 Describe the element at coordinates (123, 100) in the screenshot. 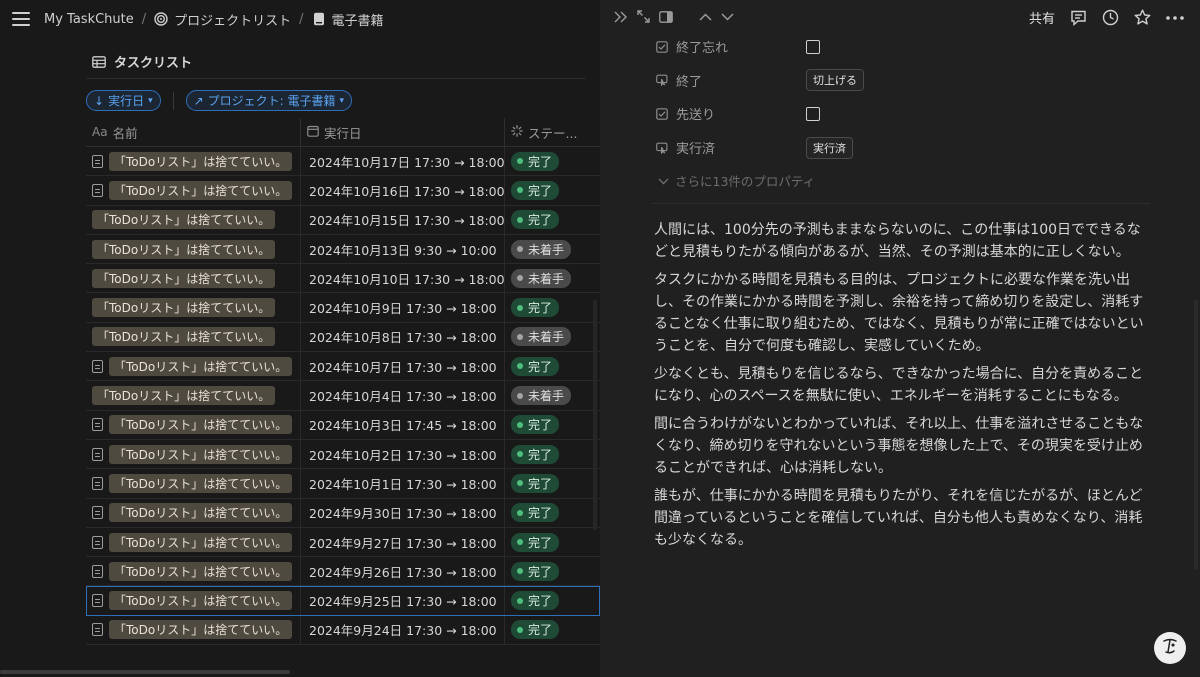

I see `sort-chip-date: ↓ 実行日 ▾` at that location.